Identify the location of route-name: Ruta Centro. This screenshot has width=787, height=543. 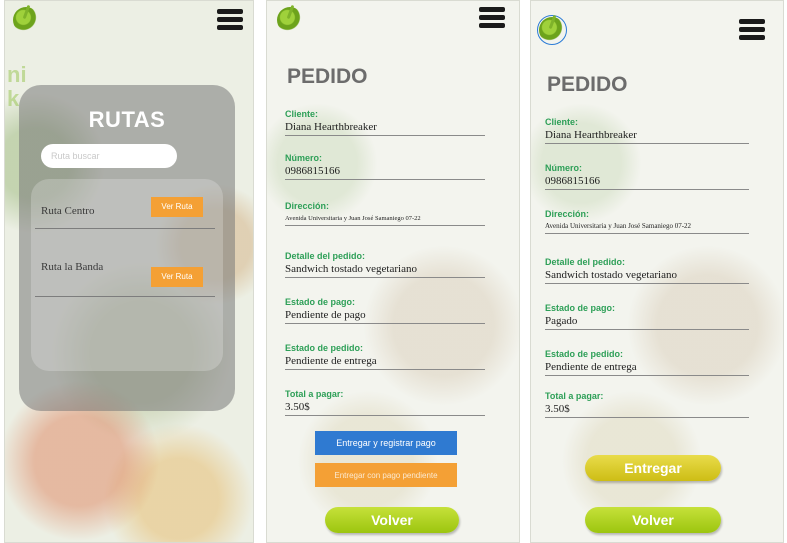
(68, 211).